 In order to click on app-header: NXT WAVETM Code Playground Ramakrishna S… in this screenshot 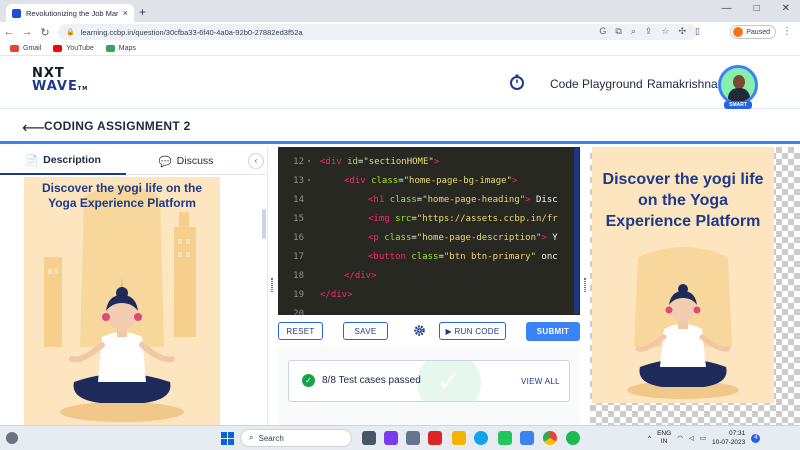, I will do `click(400, 83)`.